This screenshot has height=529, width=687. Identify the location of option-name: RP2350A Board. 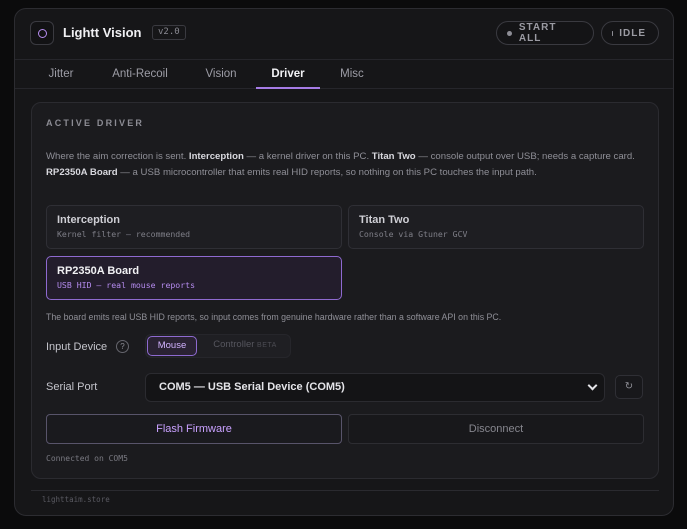
(98, 271).